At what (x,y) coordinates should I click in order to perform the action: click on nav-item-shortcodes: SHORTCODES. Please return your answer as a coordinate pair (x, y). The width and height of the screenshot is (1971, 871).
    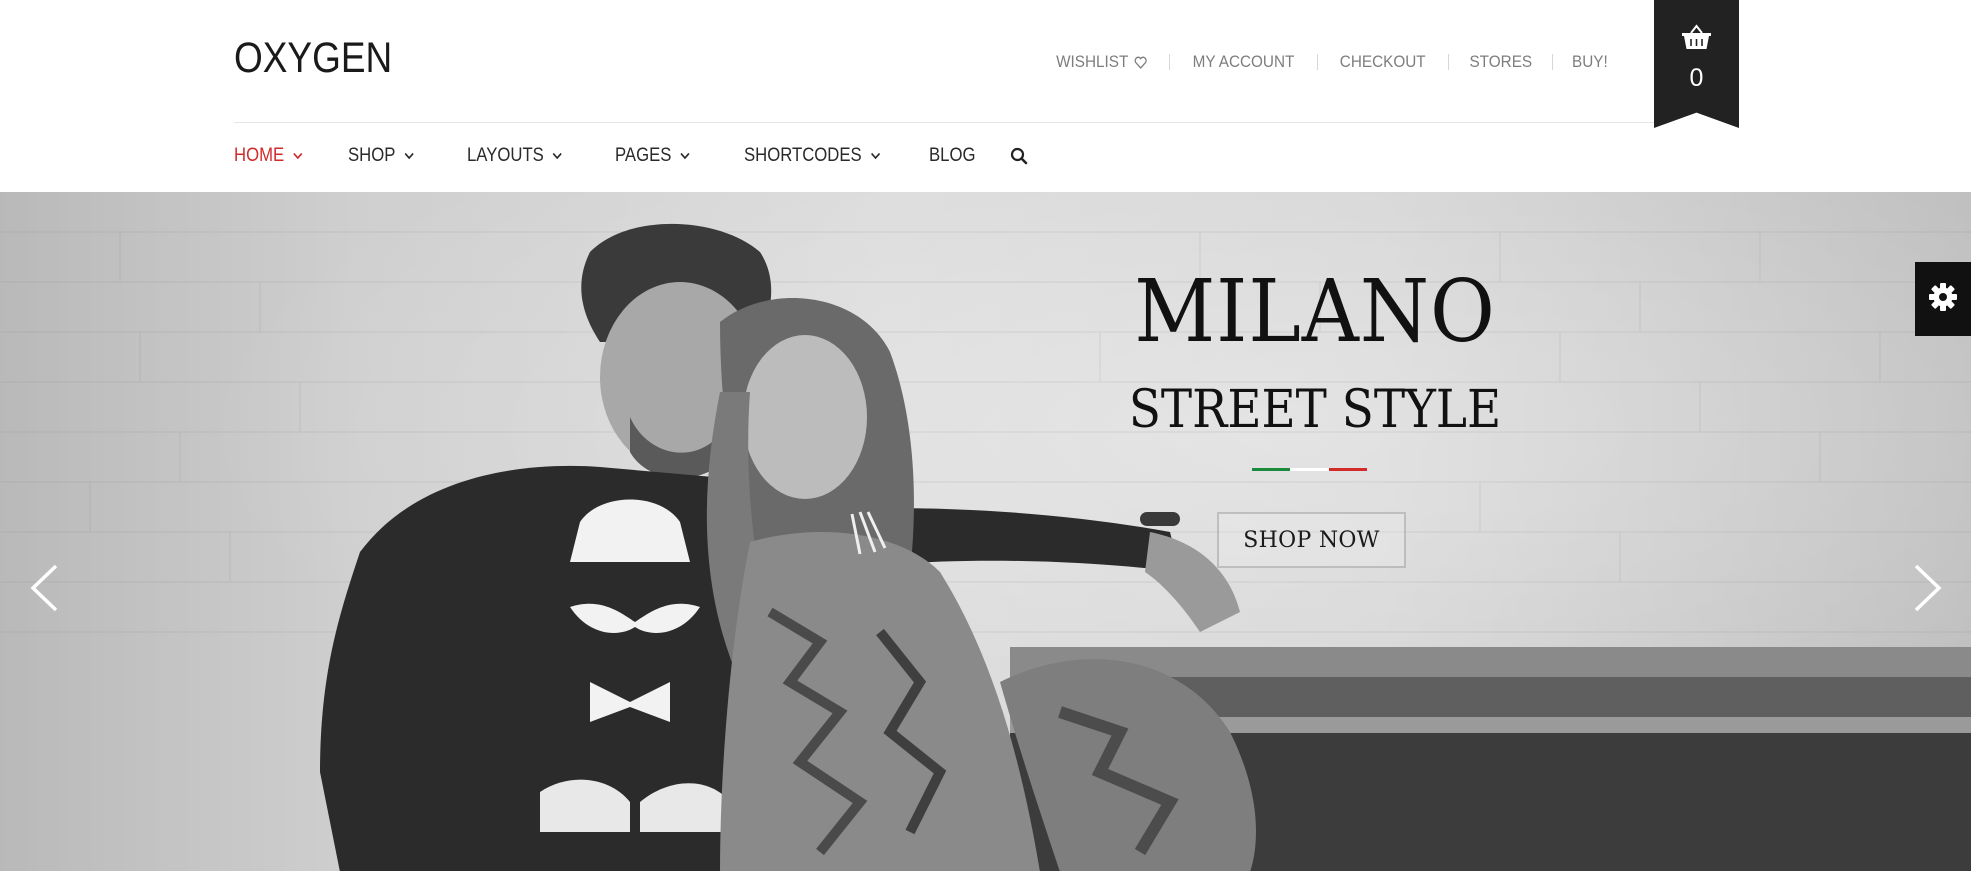
    Looking at the image, I should click on (812, 156).